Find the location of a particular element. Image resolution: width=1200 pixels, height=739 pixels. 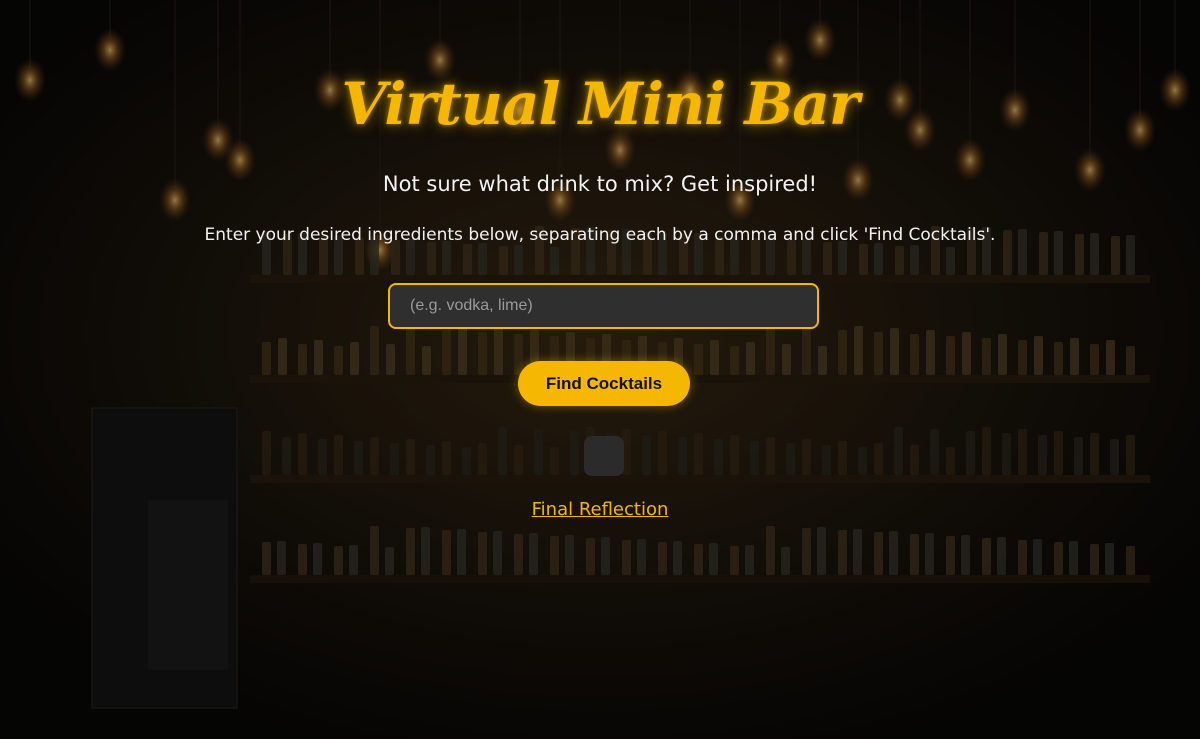

page-title: Virtual Mini Bar is located at coordinates (600, 104).